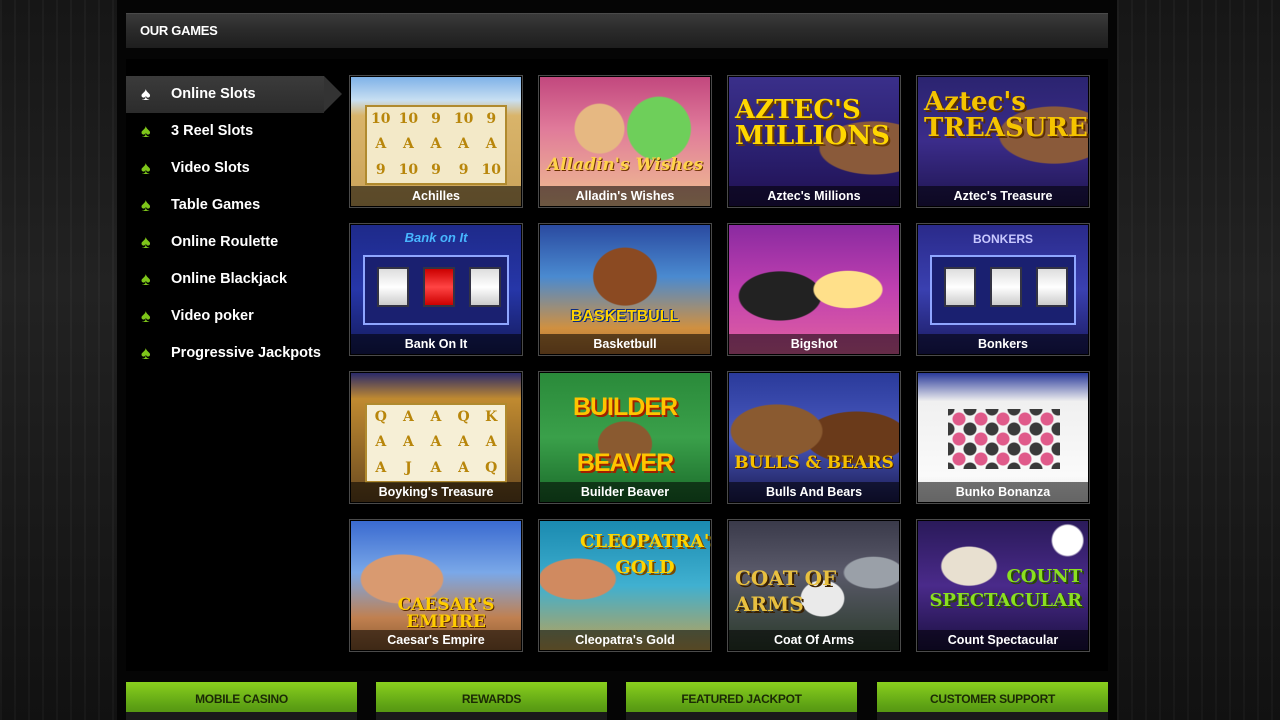  What do you see at coordinates (625, 435) in the screenshot?
I see `game-logo-text: BUILDER BEAVER` at bounding box center [625, 435].